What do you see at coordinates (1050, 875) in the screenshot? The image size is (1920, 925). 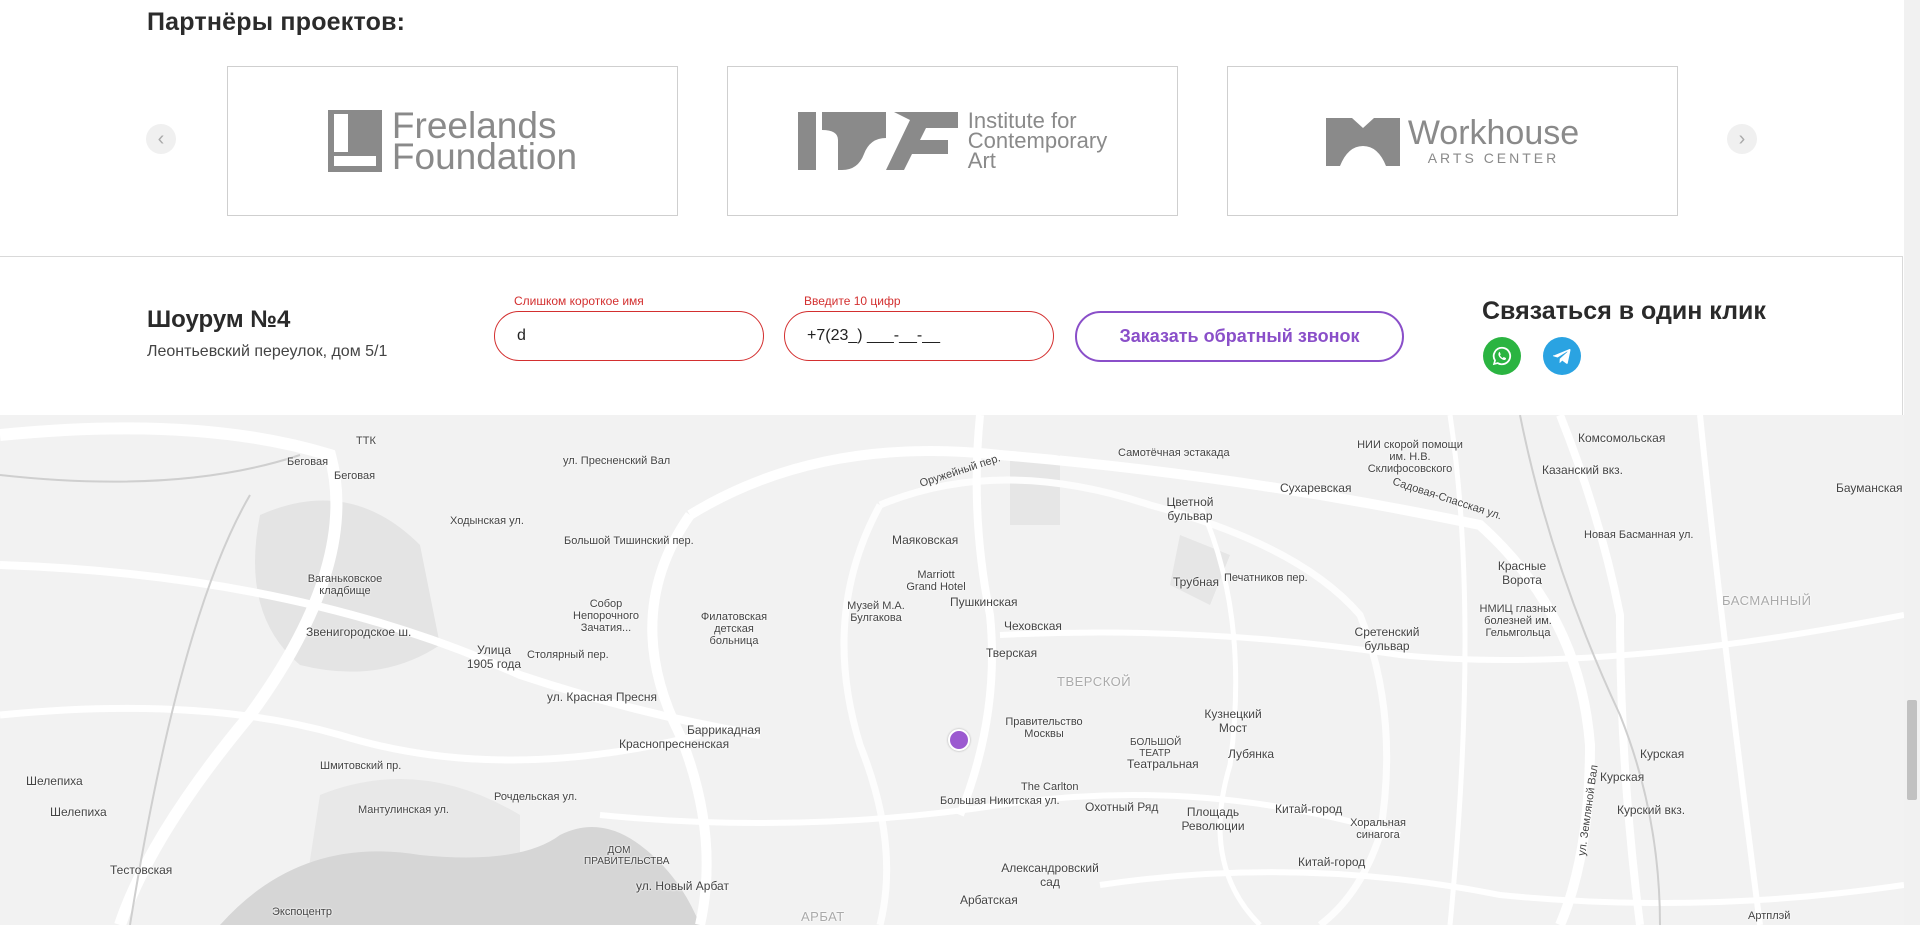 I see `map-label: Александровский сад` at bounding box center [1050, 875].